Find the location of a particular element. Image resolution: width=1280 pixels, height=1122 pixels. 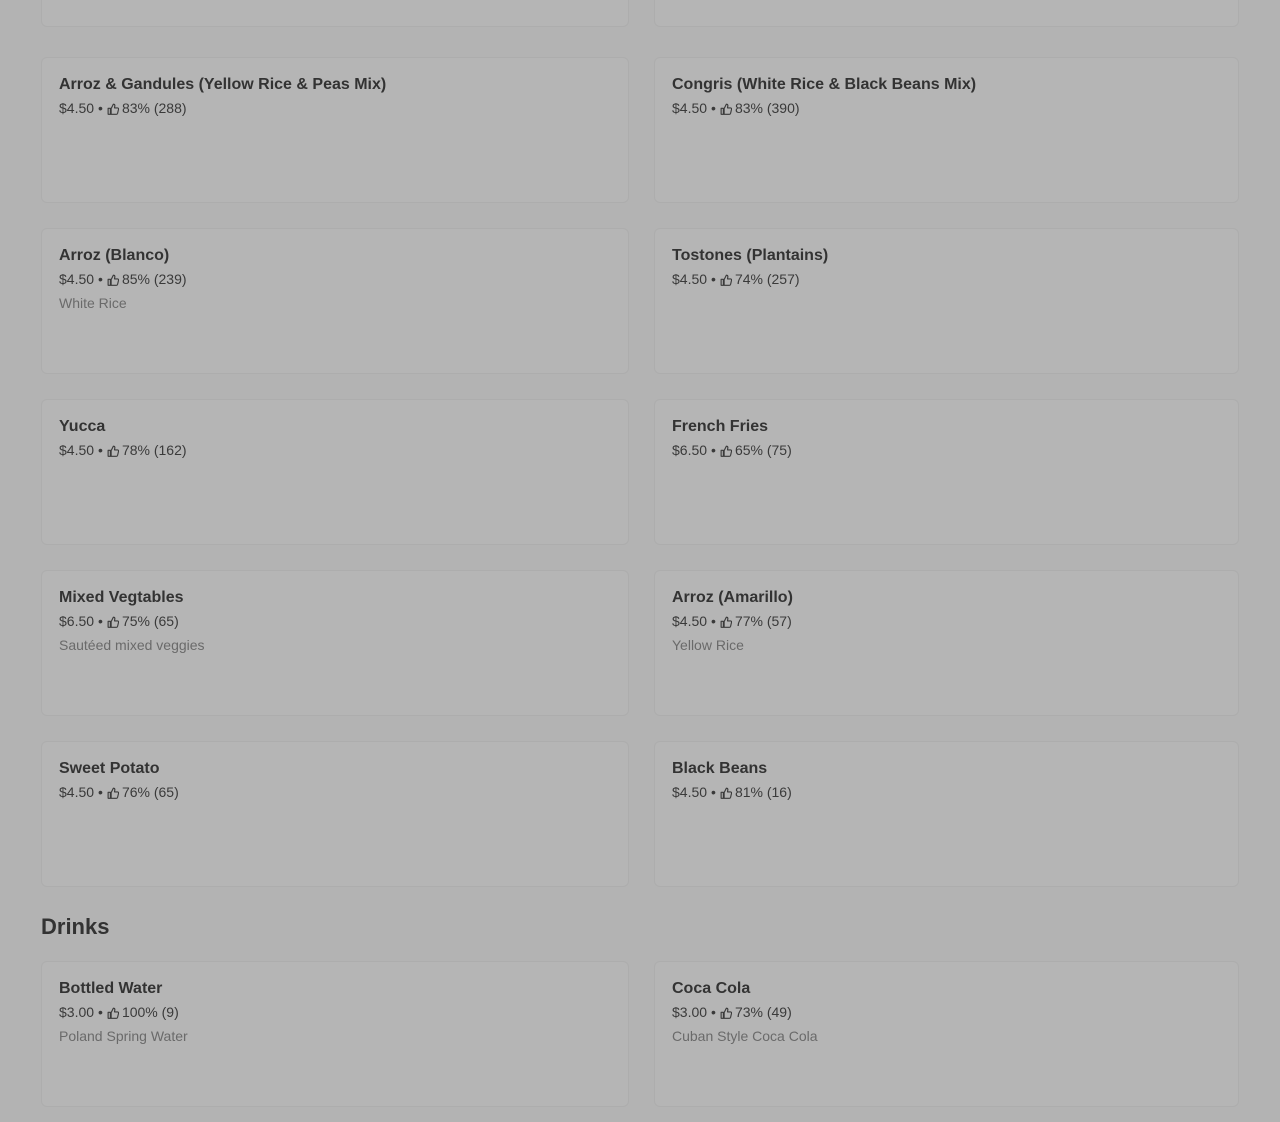

item-rating: 77% (57) is located at coordinates (763, 621).